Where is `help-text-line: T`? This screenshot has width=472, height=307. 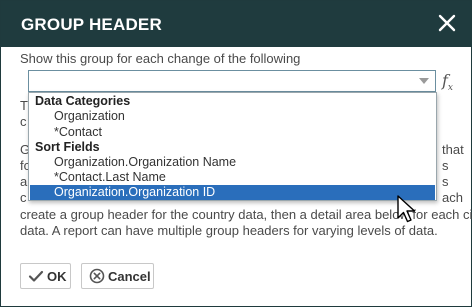 help-text-line: T is located at coordinates (24, 105).